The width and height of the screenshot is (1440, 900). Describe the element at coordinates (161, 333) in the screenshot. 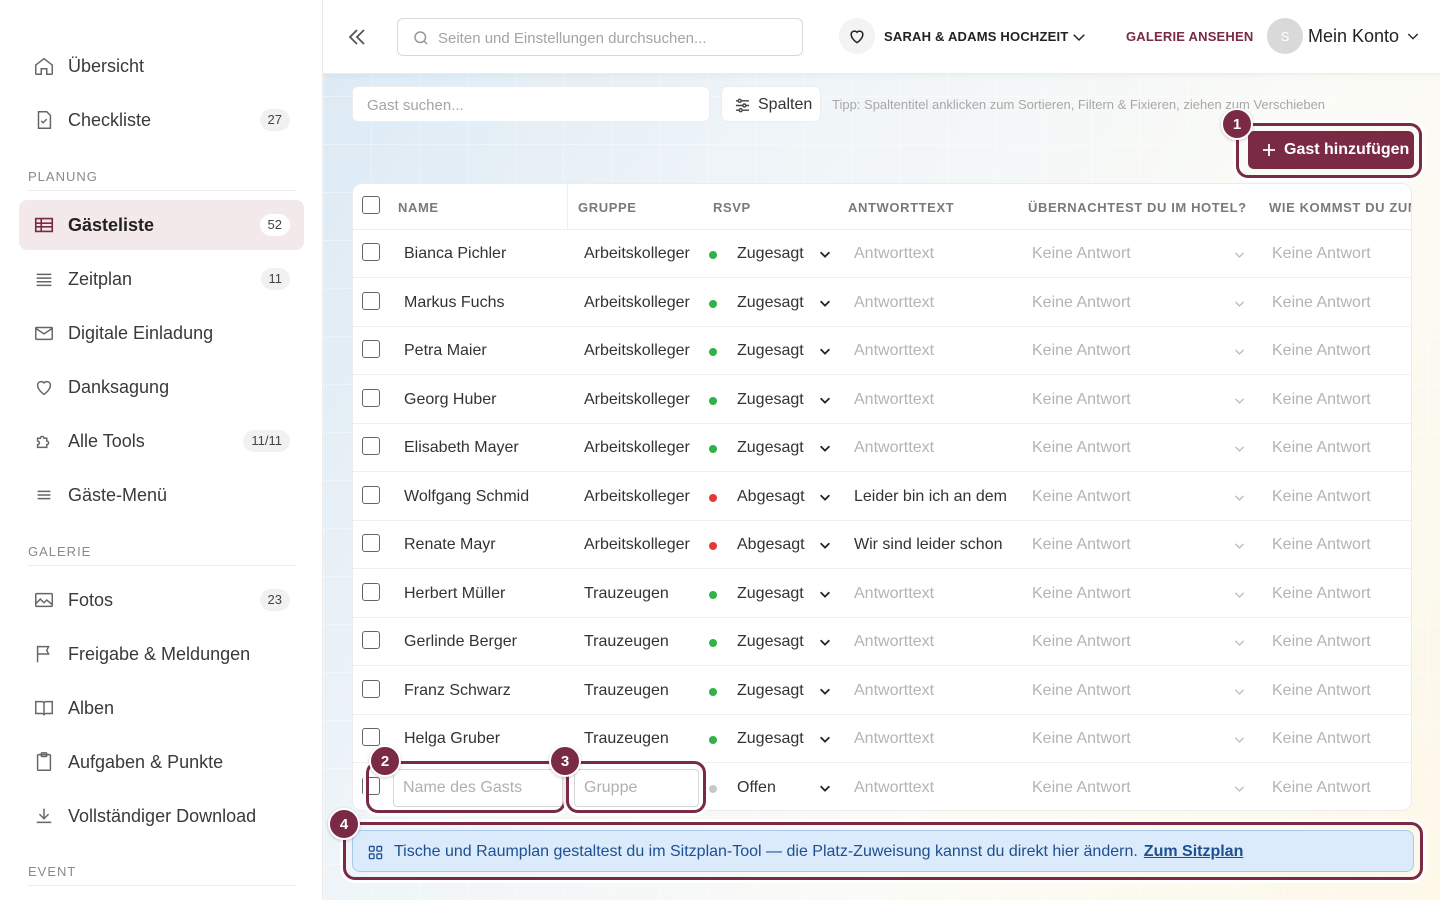

I see `sidebar-item-digitale-einladung: Digitale Einladung` at that location.